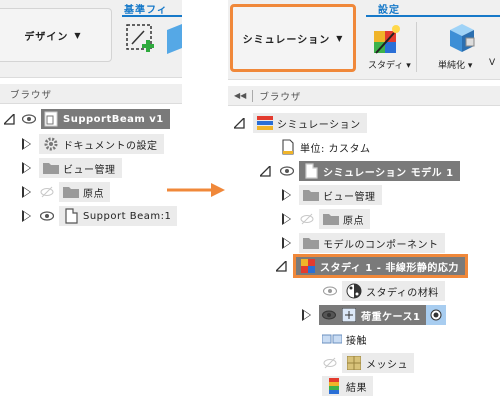 The height and width of the screenshot is (400, 500). I want to click on tree-row-simulation-model: シミュレーション モデル 1, so click(360, 171).